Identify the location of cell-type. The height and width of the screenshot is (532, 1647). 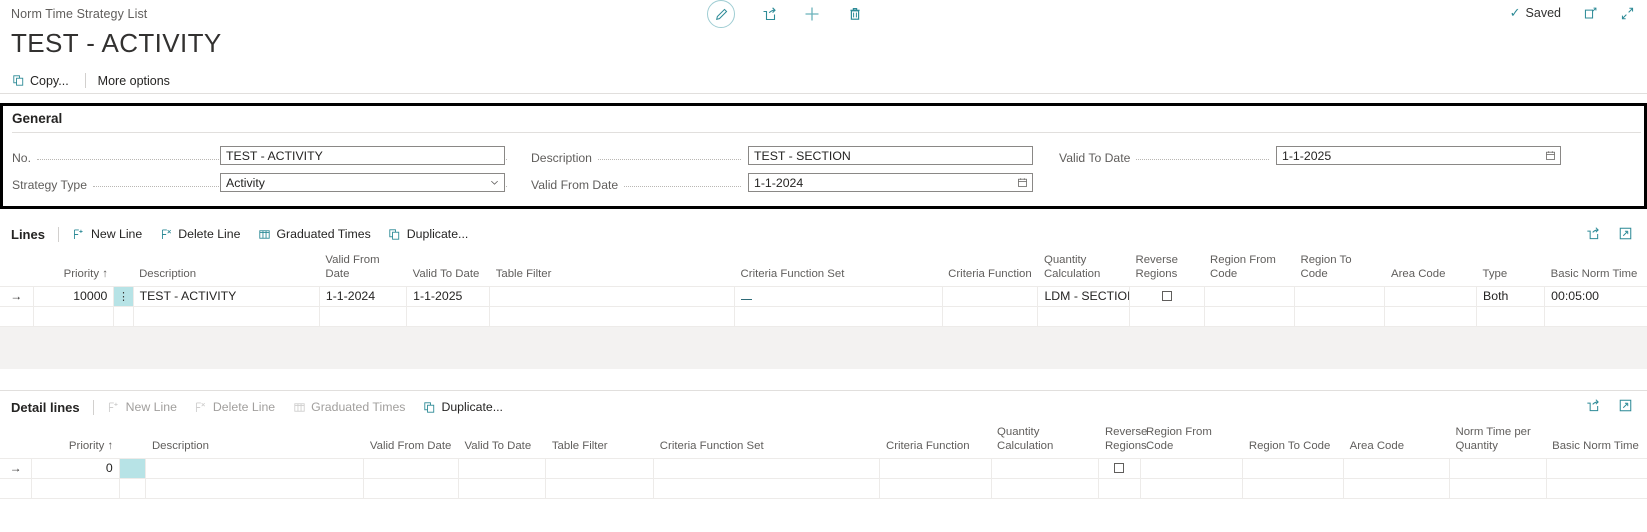
(1511, 316).